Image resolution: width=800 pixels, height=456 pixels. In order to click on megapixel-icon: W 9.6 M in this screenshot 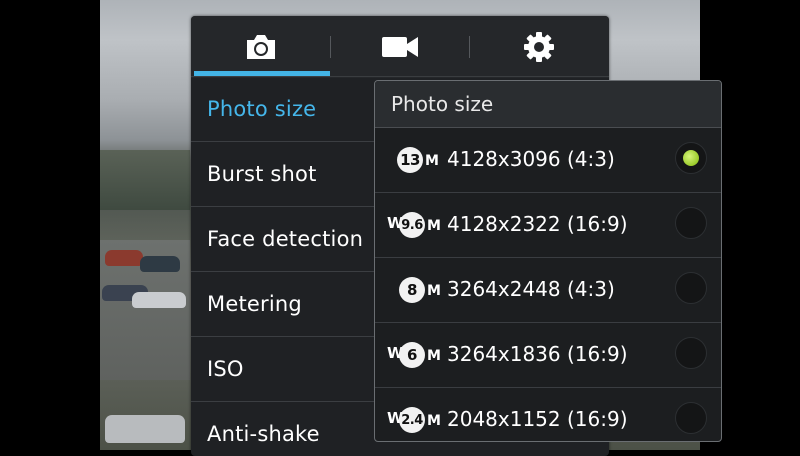, I will do `click(415, 225)`.